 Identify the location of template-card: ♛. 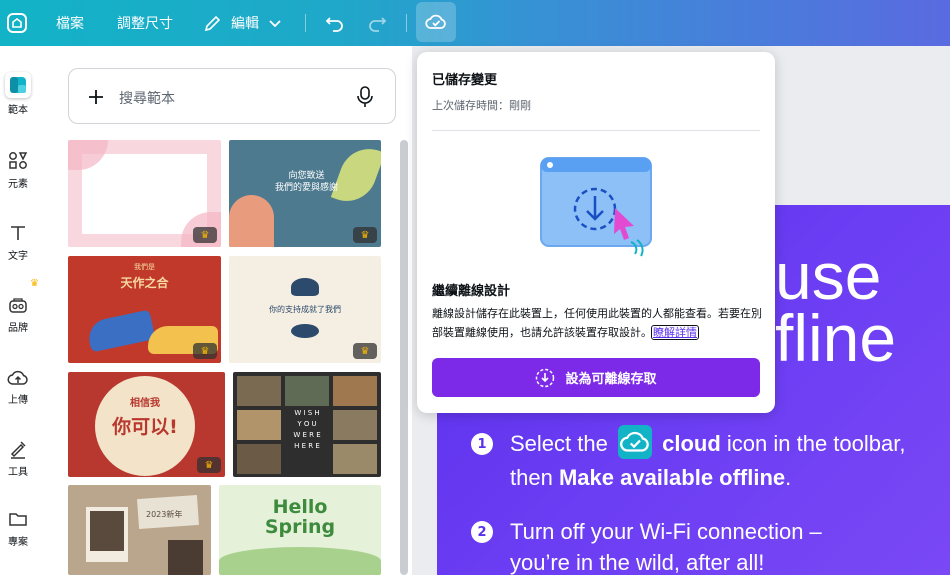
(144, 193).